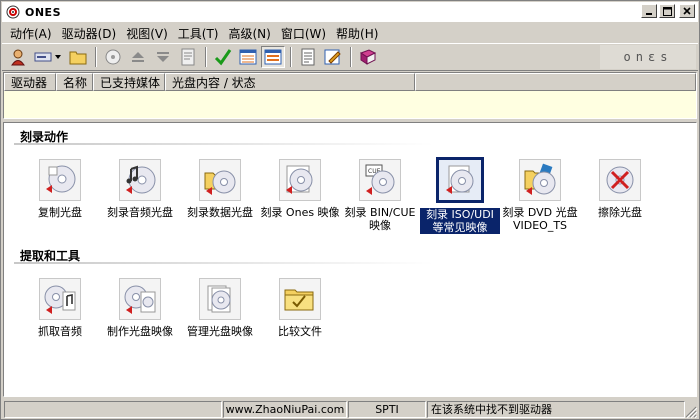 The height and width of the screenshot is (420, 700). I want to click on view-list-button, so click(248, 57).